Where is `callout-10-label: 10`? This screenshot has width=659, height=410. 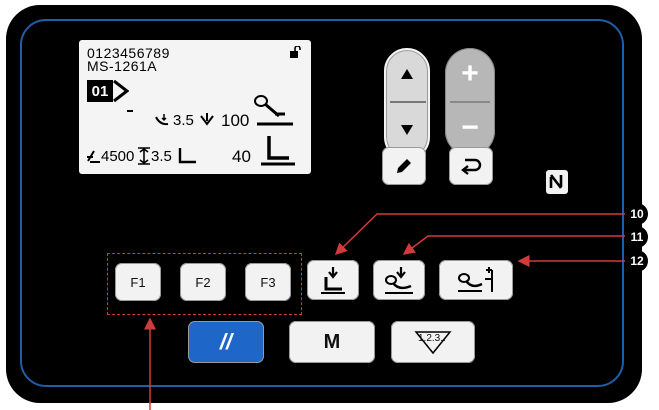 callout-10-label: 10 is located at coordinates (637, 214).